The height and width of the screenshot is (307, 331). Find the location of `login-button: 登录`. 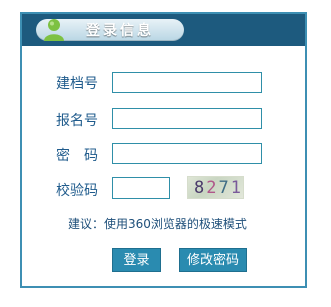

login-button: 登录 is located at coordinates (136, 260).